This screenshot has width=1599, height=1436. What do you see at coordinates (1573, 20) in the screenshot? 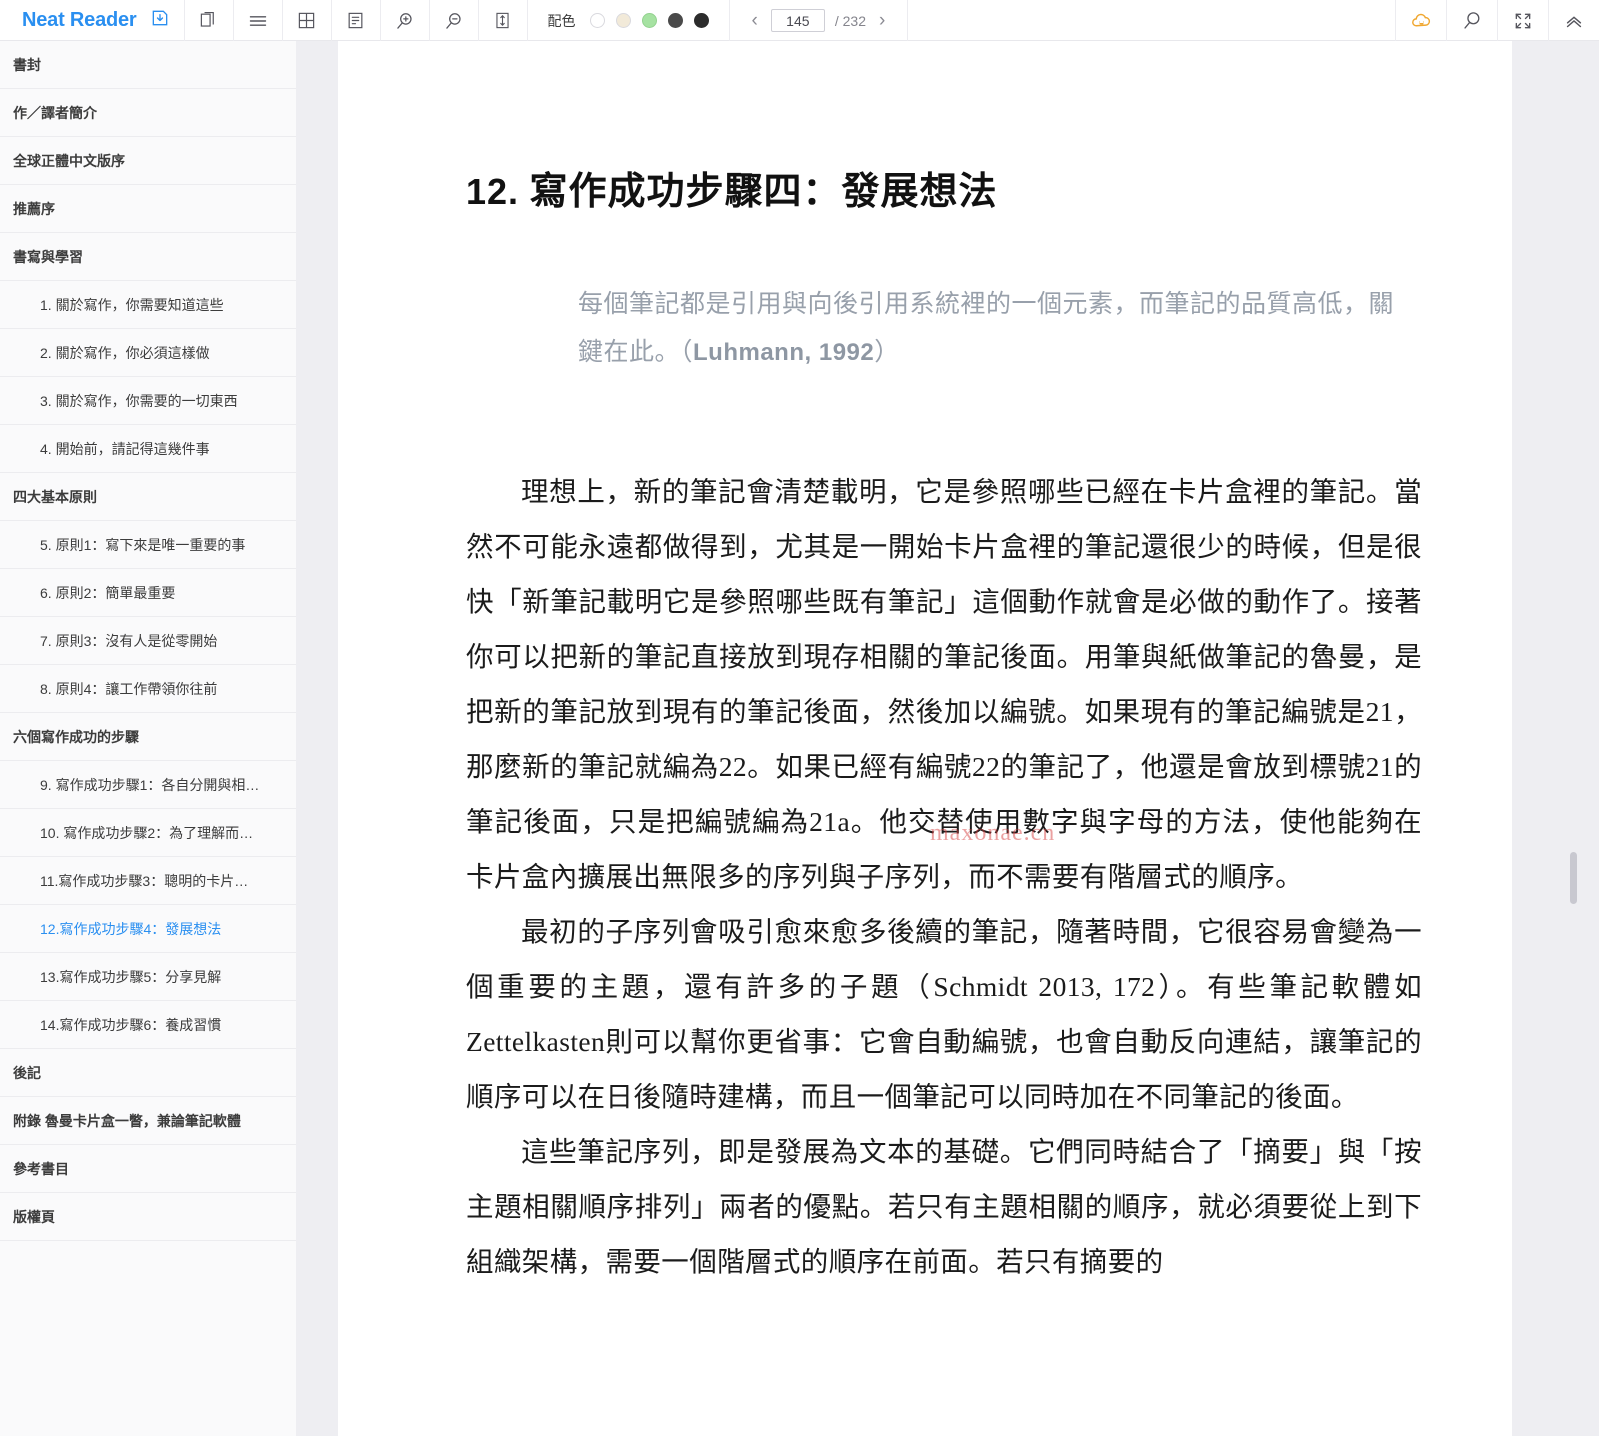
I see `collapse-toolbar-icon` at bounding box center [1573, 20].